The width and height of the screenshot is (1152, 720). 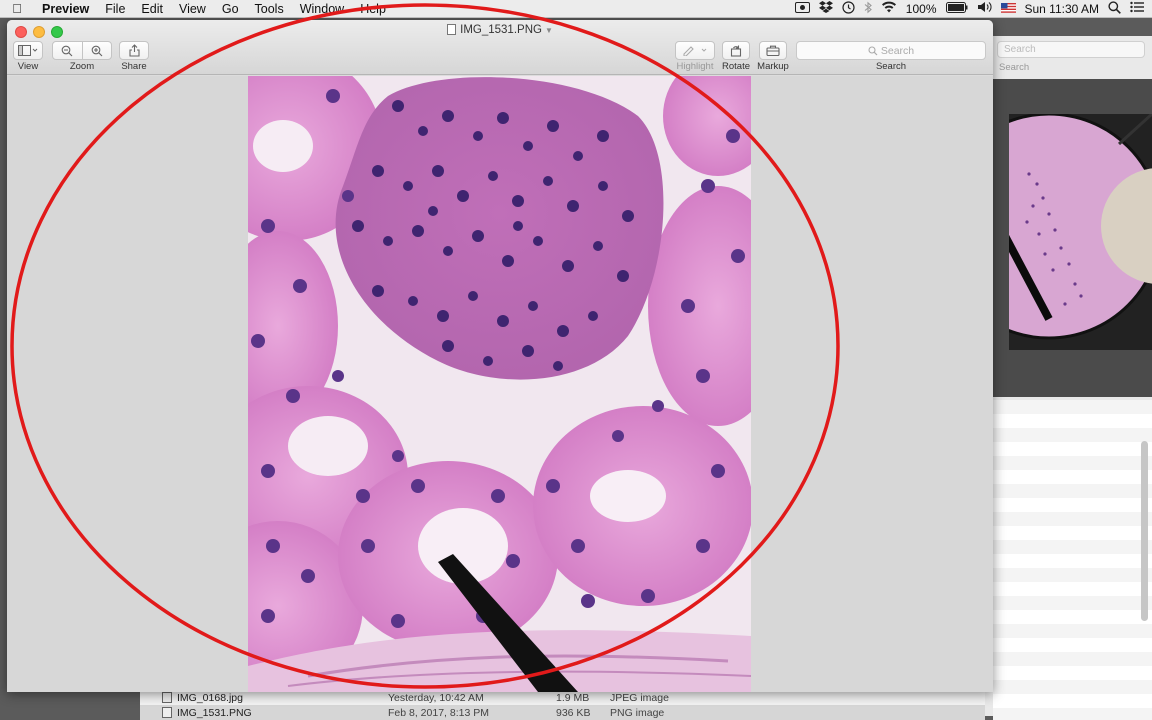 What do you see at coordinates (269, 9) in the screenshot?
I see `menu-tools: Tools` at bounding box center [269, 9].